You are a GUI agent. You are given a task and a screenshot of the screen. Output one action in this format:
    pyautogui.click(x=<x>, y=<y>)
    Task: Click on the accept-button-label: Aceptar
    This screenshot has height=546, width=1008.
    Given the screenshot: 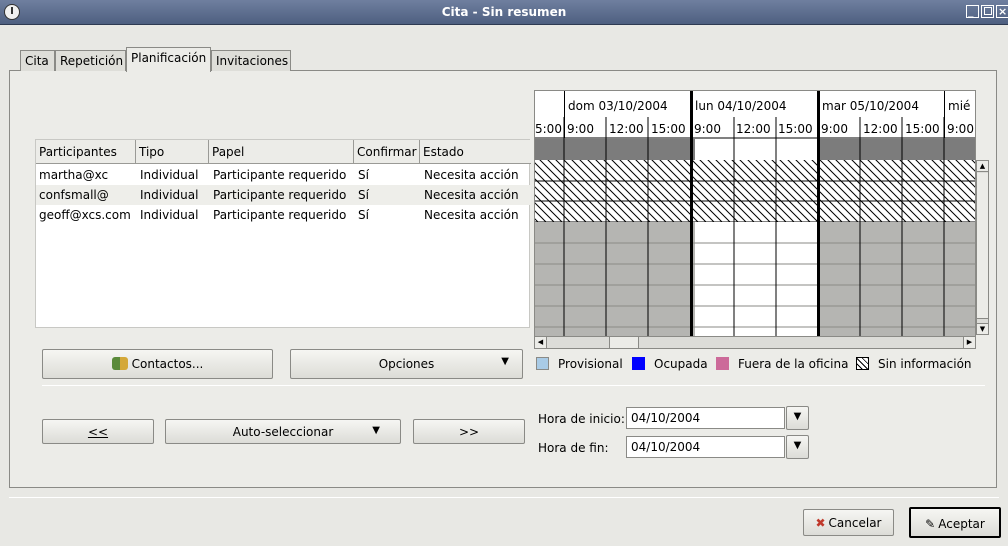 What is the action you would take?
    pyautogui.click(x=961, y=524)
    